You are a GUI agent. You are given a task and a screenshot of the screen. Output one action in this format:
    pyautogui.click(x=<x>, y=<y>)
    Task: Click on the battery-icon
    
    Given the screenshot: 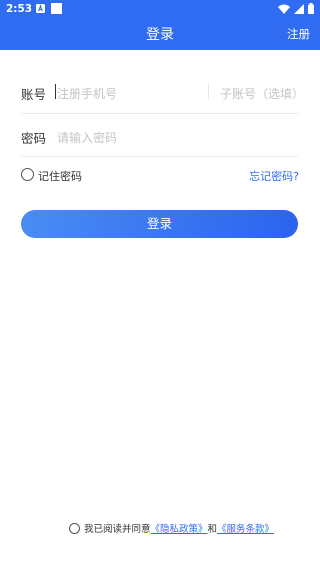 What is the action you would take?
    pyautogui.click(x=311, y=8)
    